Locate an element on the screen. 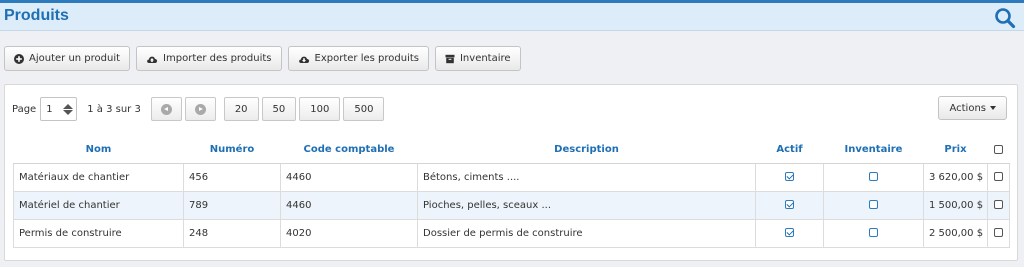  add-product-button: Ajouter un produit is located at coordinates (67, 58).